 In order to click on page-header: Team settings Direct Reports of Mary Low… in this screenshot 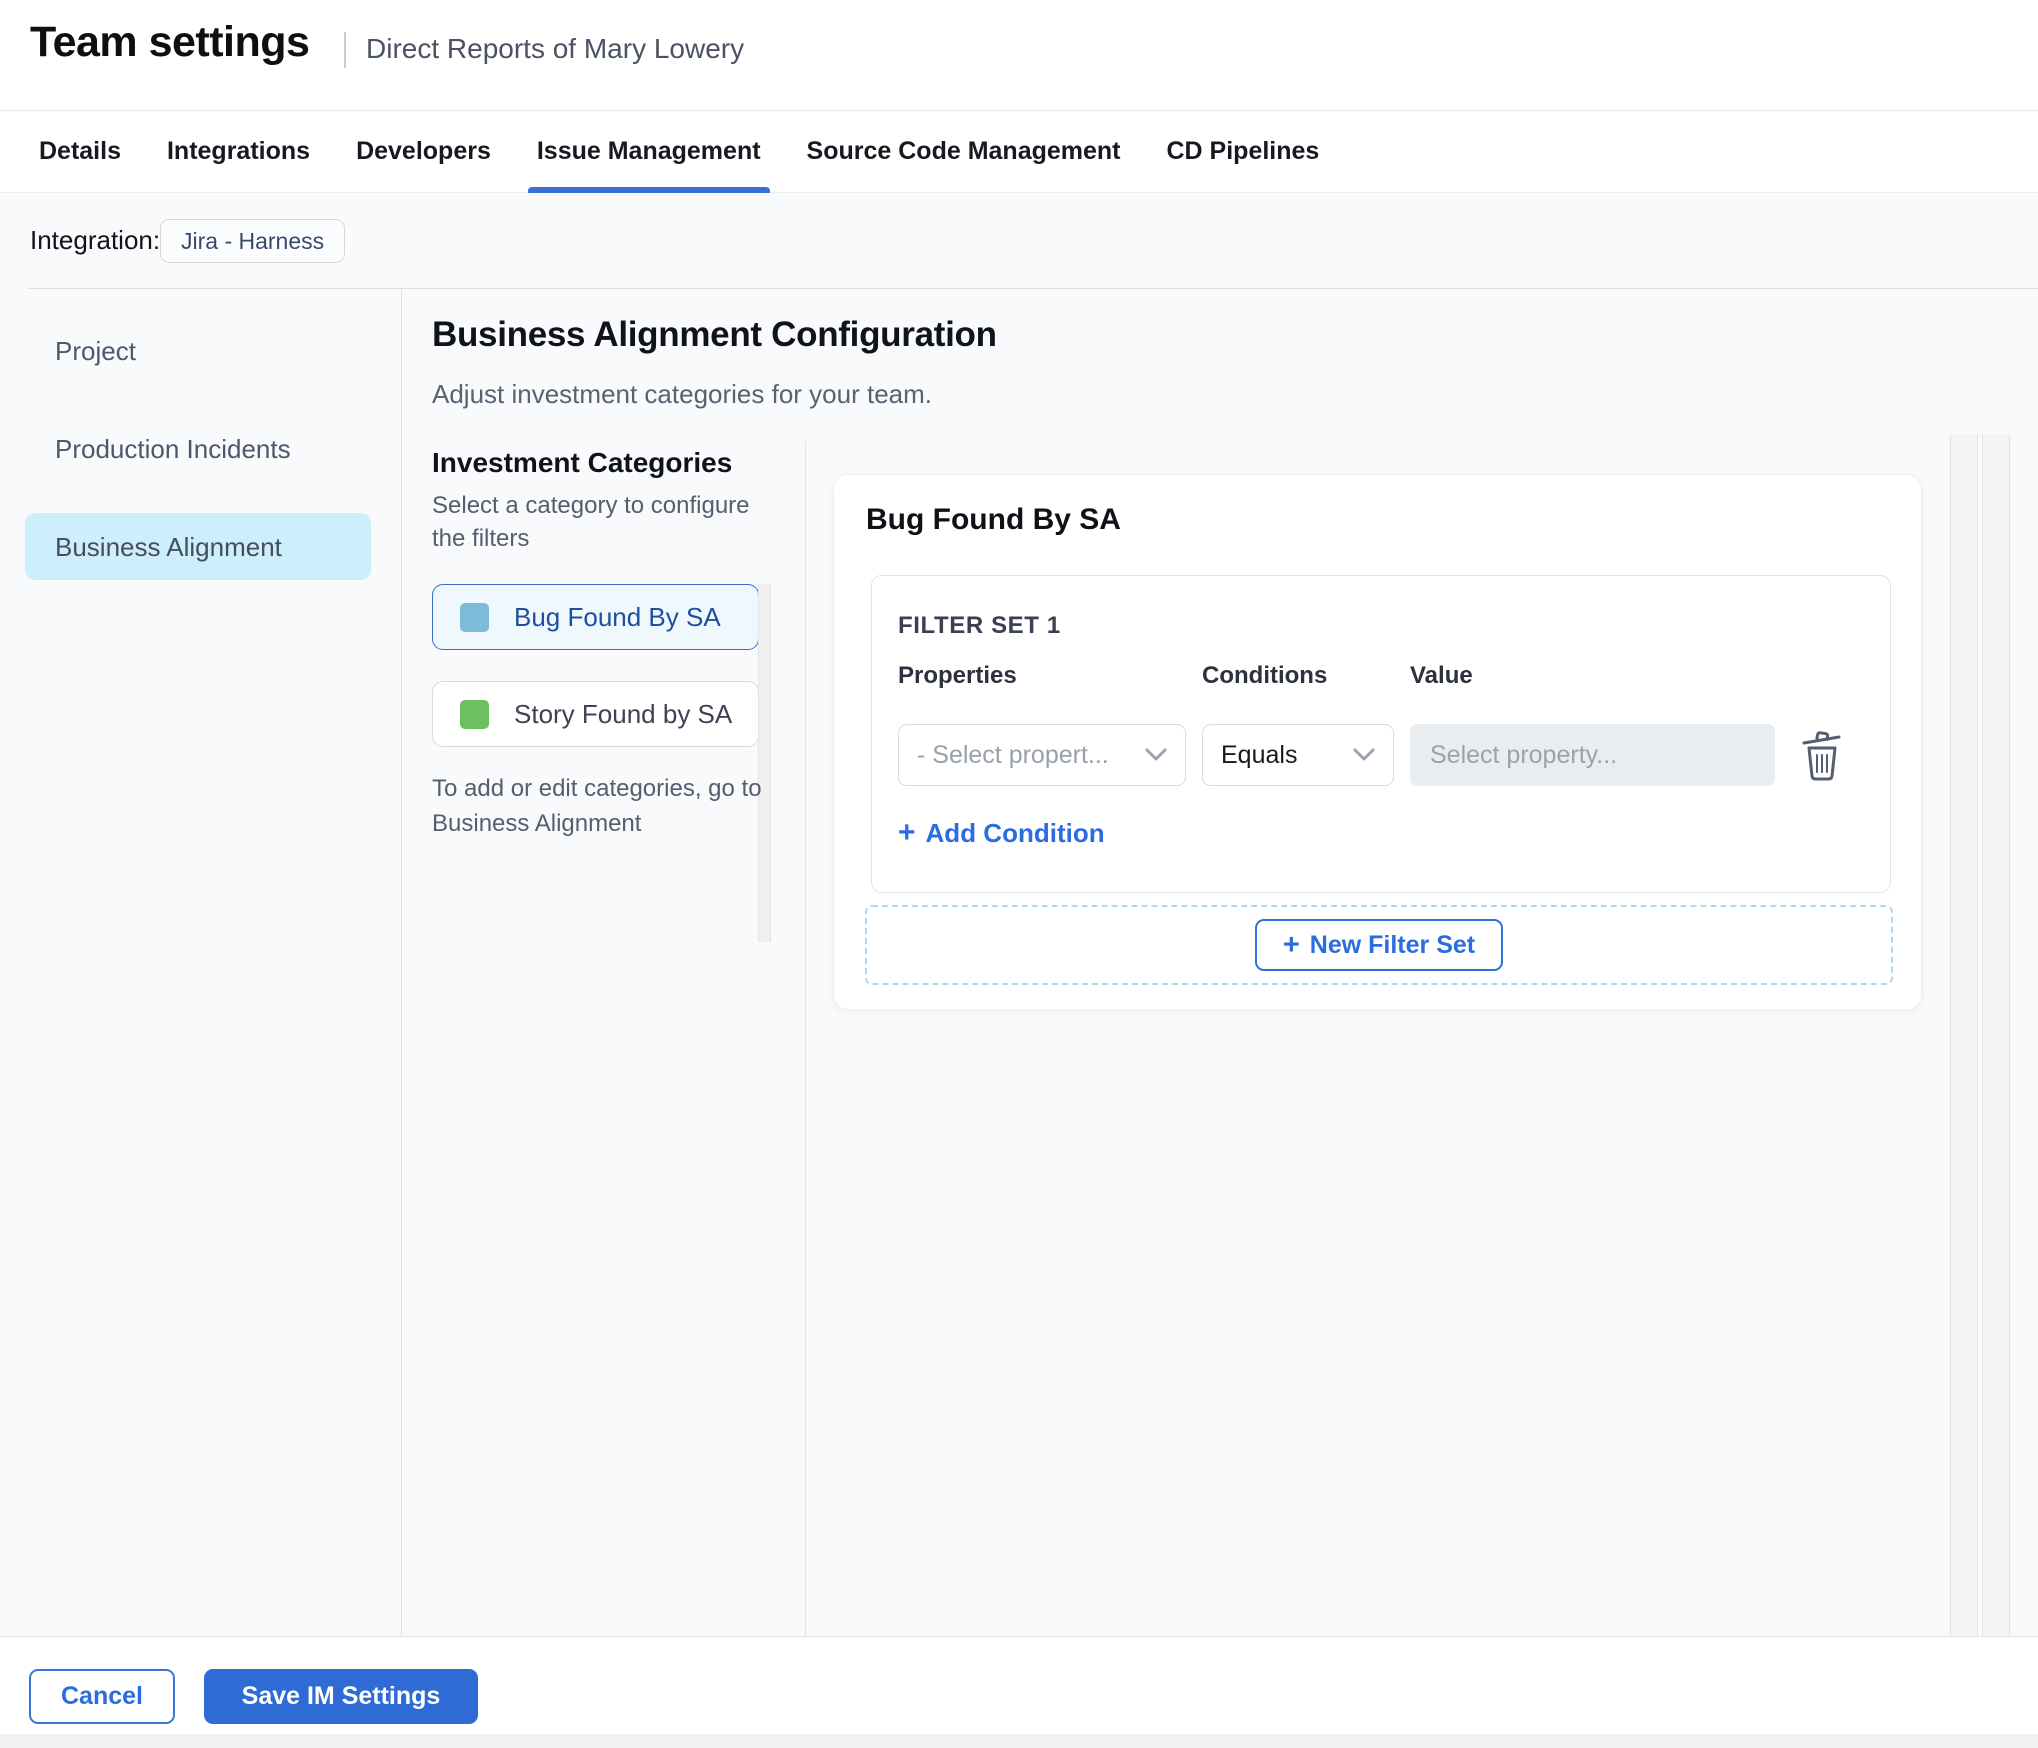, I will do `click(1019, 55)`.